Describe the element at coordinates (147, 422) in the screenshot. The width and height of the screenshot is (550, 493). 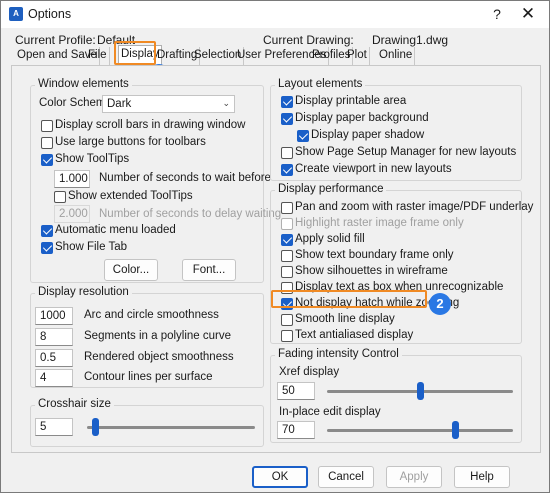
I see `crosshair-size-group: Crosshair size 5` at that location.